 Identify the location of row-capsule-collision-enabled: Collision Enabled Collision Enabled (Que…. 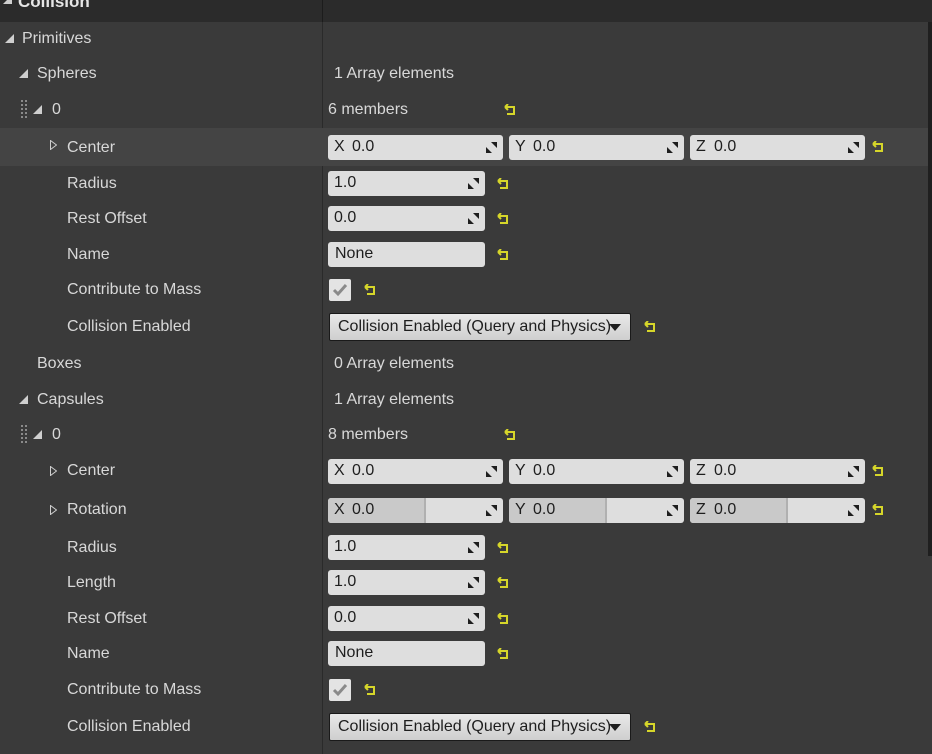
(464, 728).